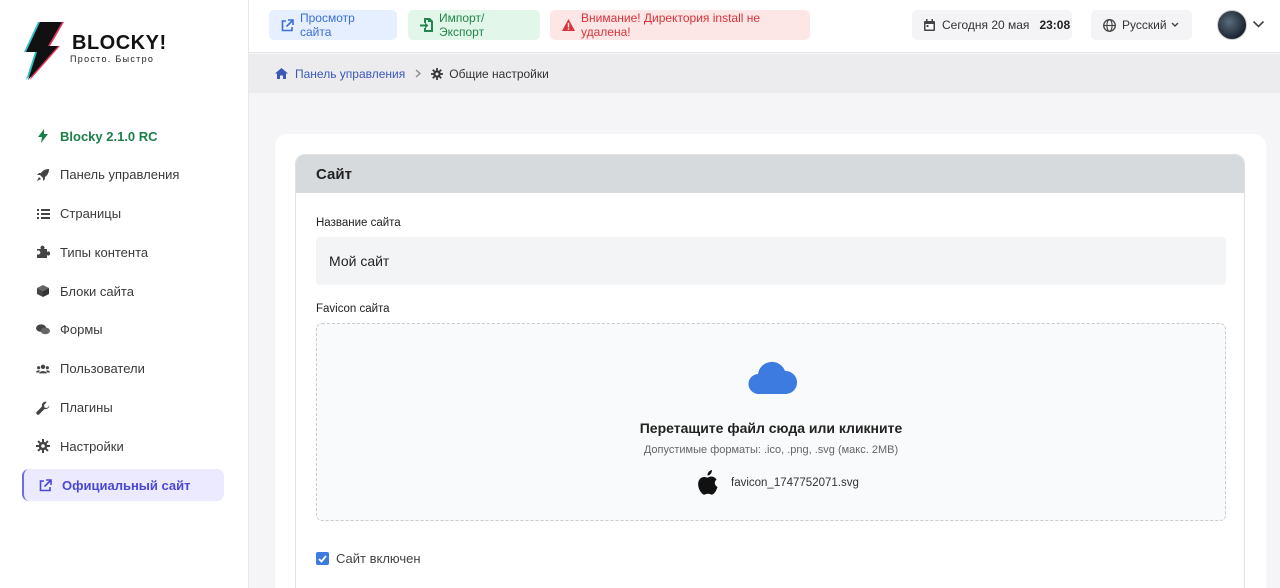 The height and width of the screenshot is (588, 1280). What do you see at coordinates (1055, 25) in the screenshot?
I see `time-text: 23:08` at bounding box center [1055, 25].